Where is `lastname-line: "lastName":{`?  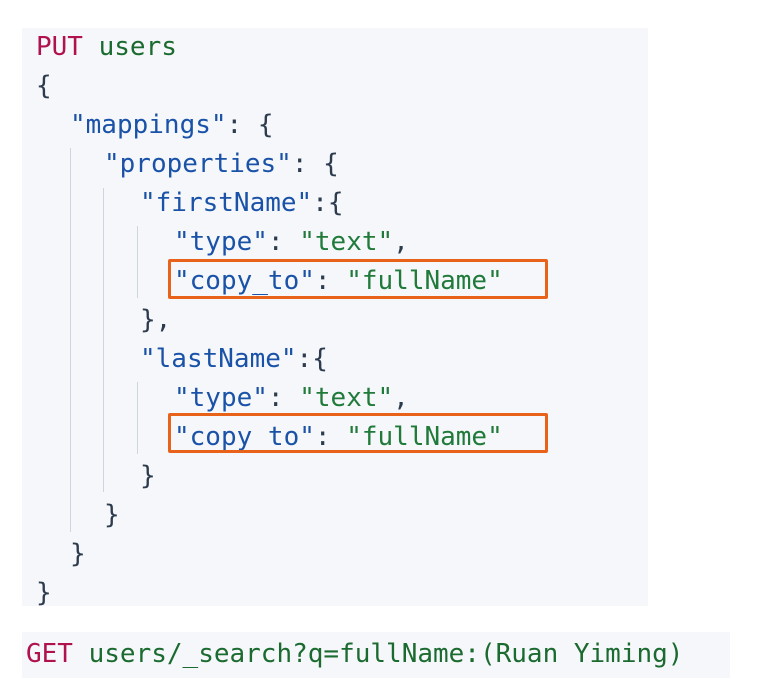 lastname-line: "lastName":{ is located at coordinates (234, 359).